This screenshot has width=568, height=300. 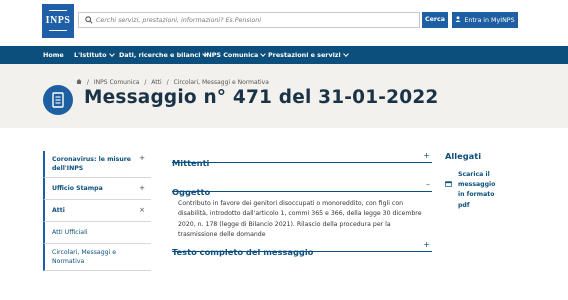 What do you see at coordinates (261, 97) in the screenshot?
I see `page-title: Messaggio n° 471 del 31-01-2022` at bounding box center [261, 97].